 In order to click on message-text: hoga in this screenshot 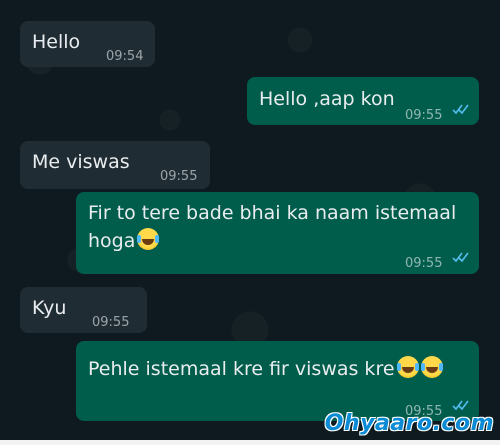, I will do `click(112, 241)`.